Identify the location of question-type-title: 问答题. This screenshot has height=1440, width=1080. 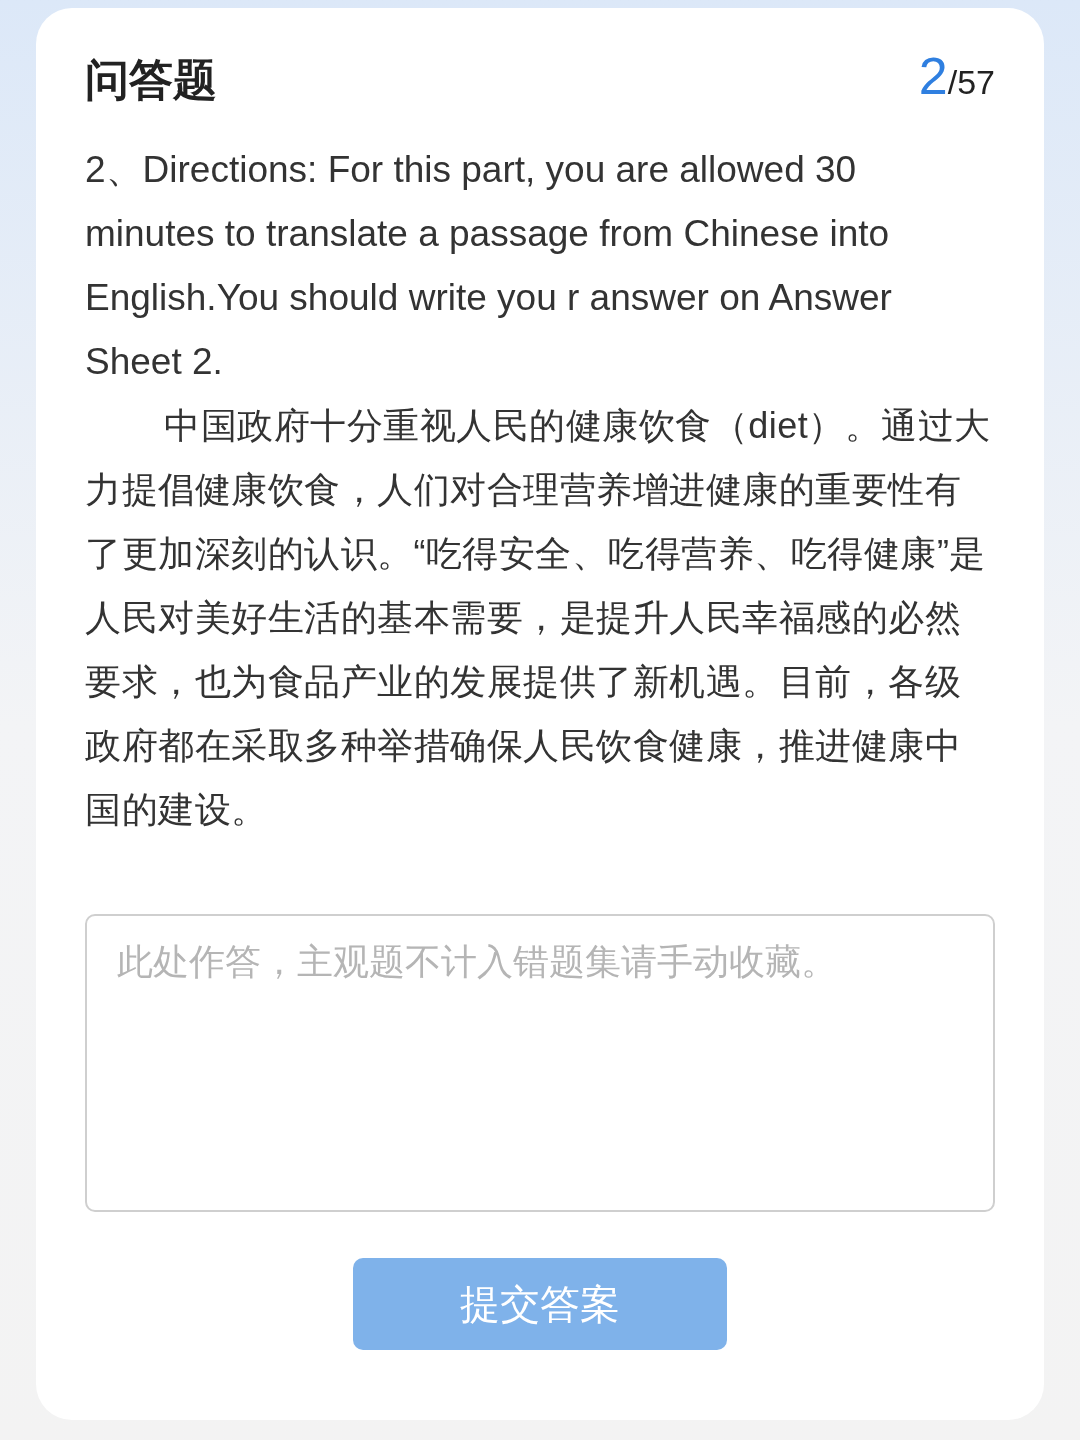
(151, 80).